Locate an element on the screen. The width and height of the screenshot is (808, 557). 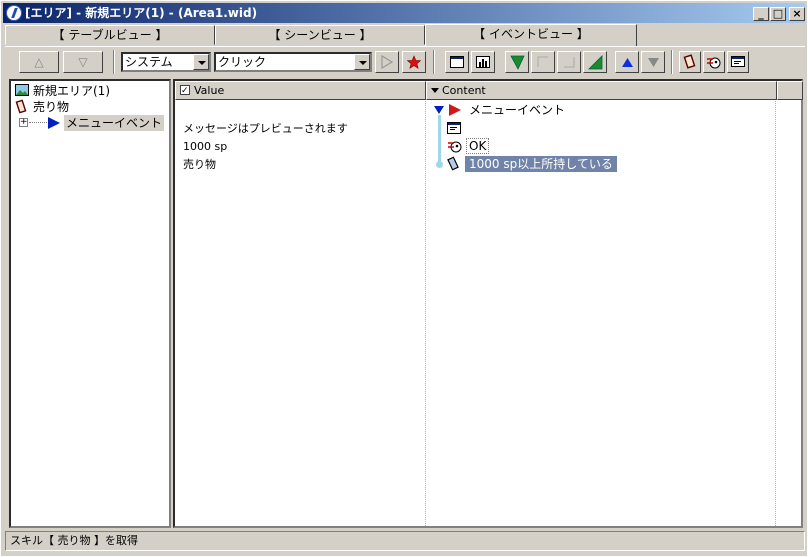
play-button is located at coordinates (387, 62).